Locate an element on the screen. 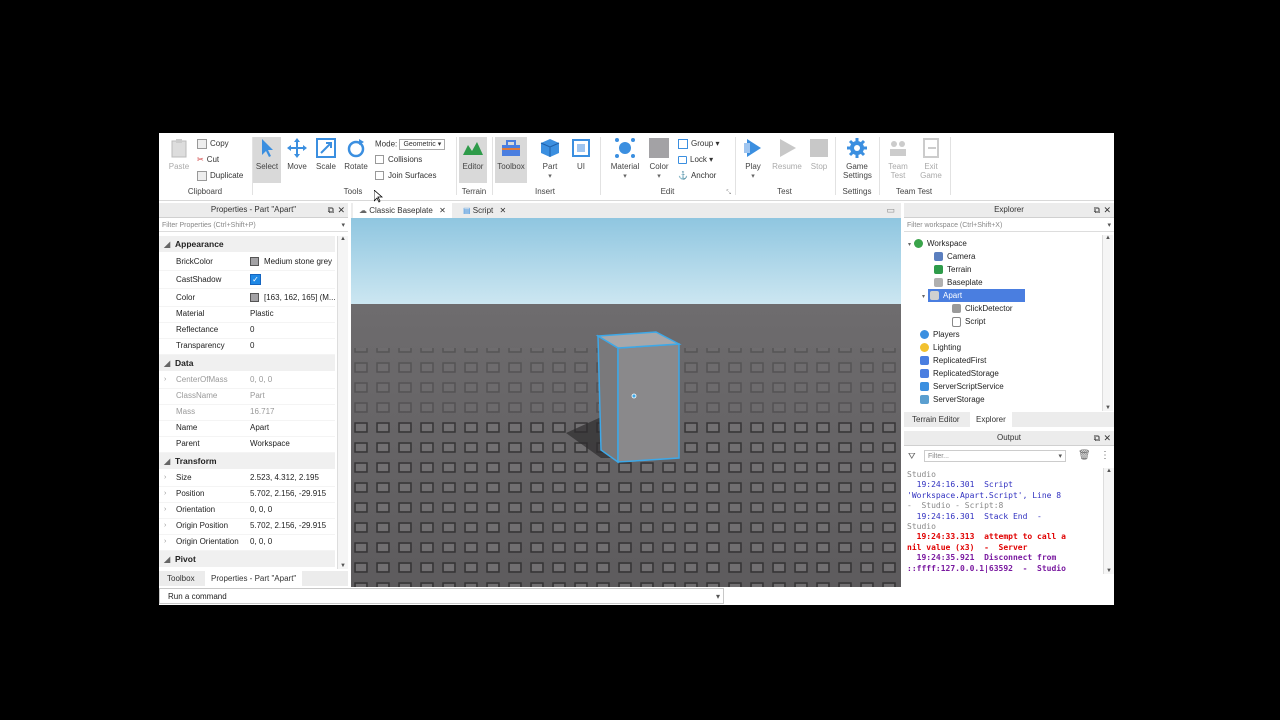  team-test-button: Team Test is located at coordinates (898, 158).